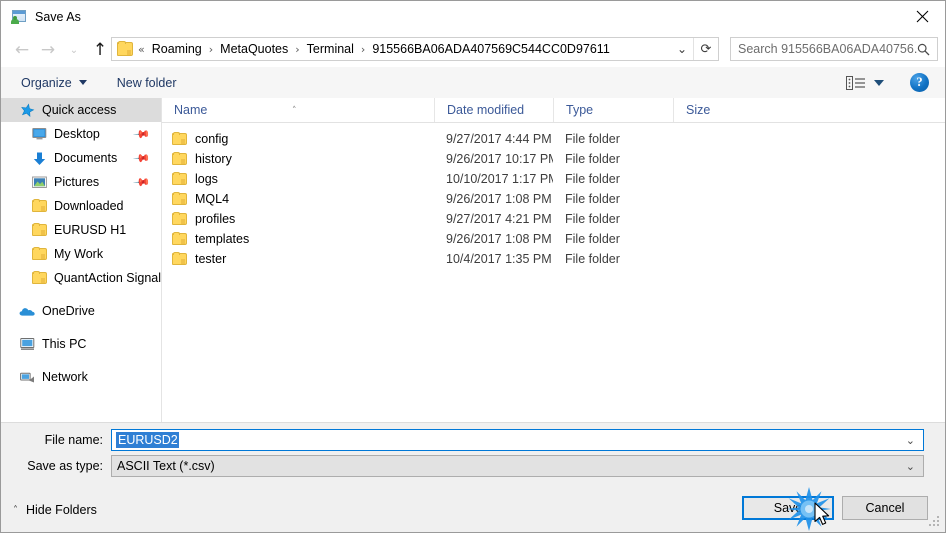  What do you see at coordinates (298, 110) in the screenshot?
I see `column-header-name: Name ˄` at bounding box center [298, 110].